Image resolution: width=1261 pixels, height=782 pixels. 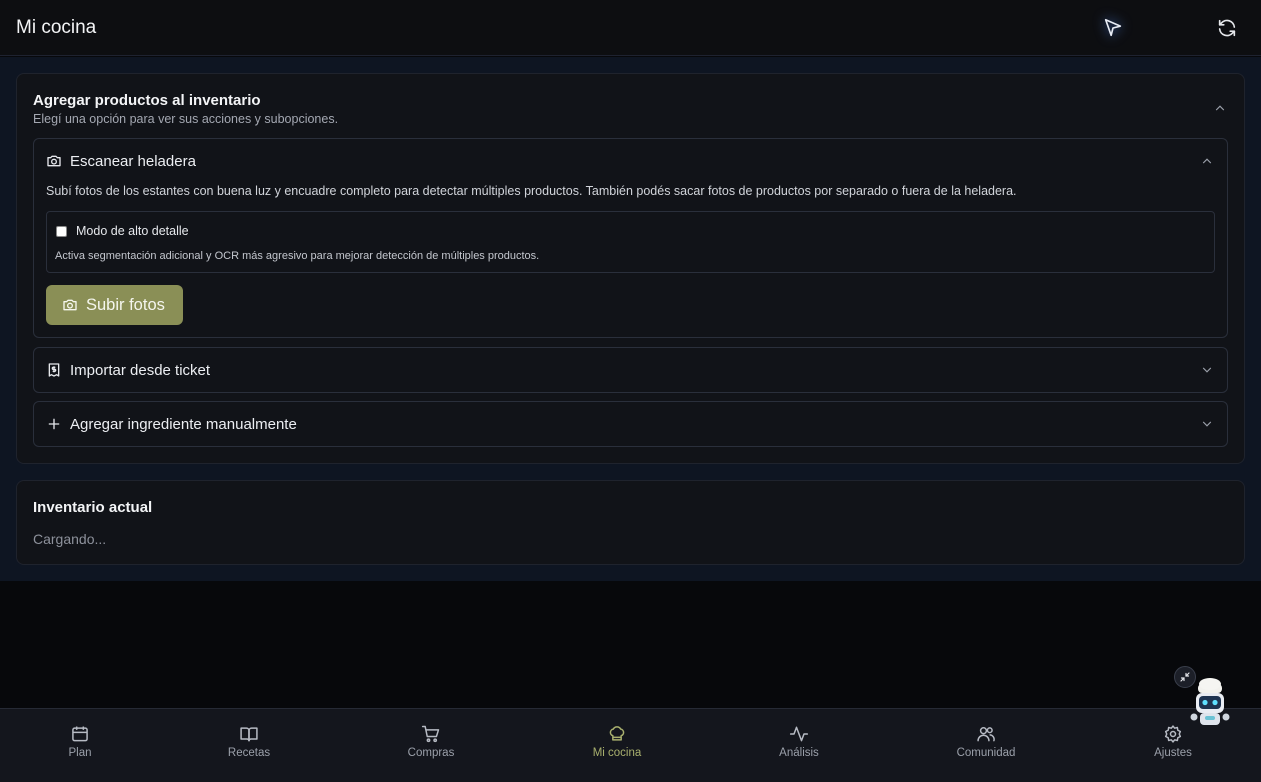 What do you see at coordinates (80, 745) in the screenshot?
I see `nav-plan: Plan` at bounding box center [80, 745].